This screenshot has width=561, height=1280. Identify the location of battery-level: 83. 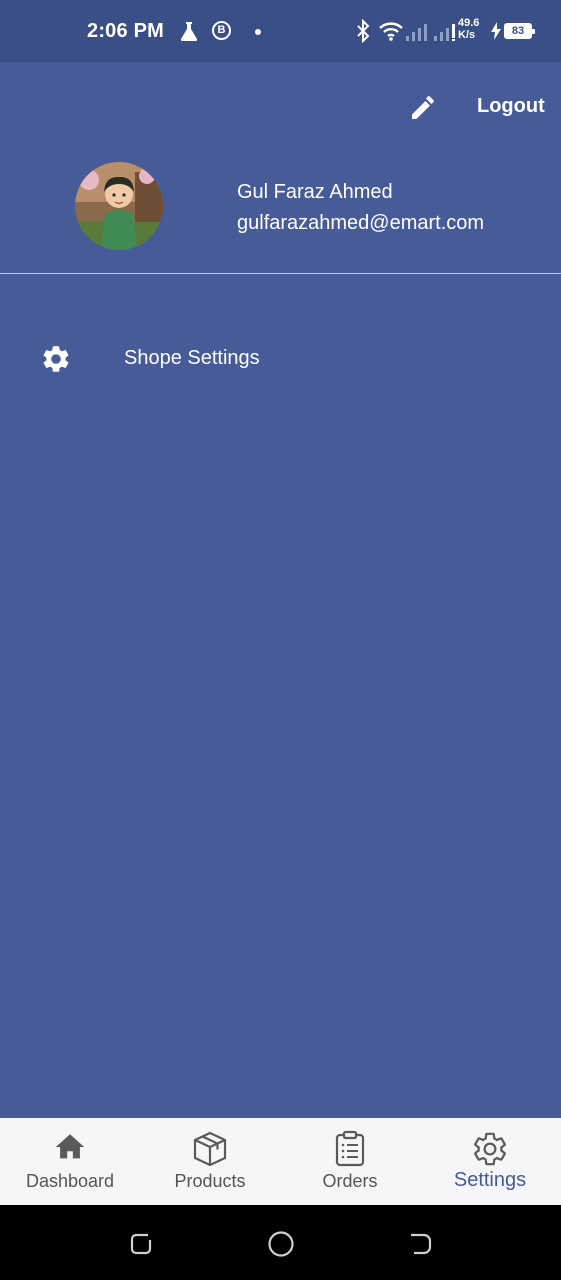
(518, 31).